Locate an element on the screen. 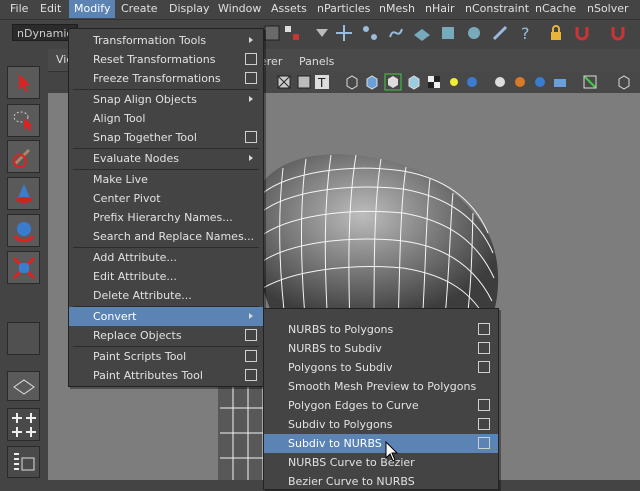 The height and width of the screenshot is (491, 640). menu-nparticles: nParticles is located at coordinates (343, 9).